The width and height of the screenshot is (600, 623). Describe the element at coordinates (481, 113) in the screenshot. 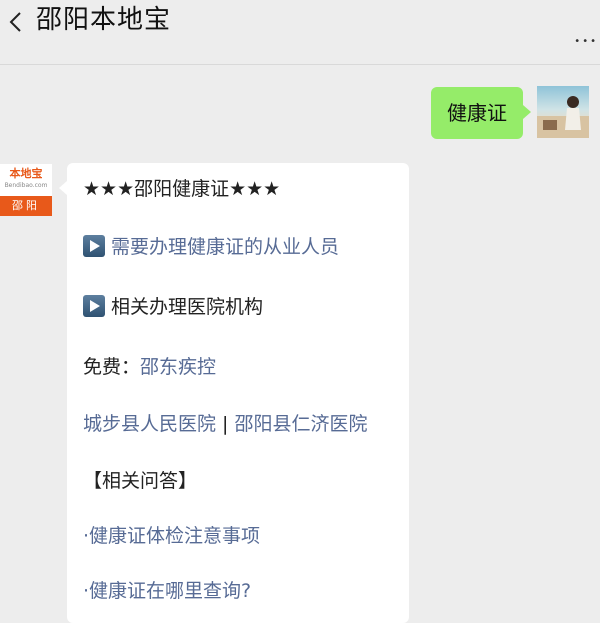

I see `outgoing-message-bubble: 健康证` at that location.